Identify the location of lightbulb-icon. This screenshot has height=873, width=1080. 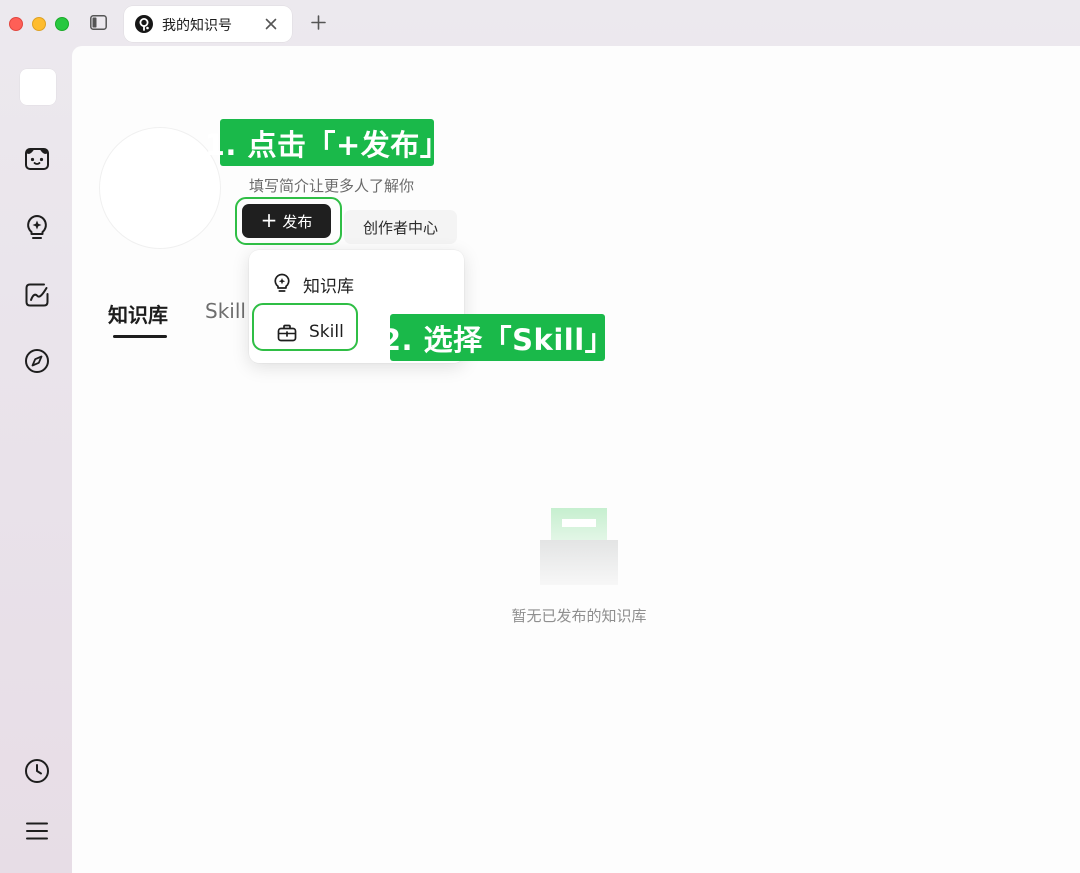
(282, 283).